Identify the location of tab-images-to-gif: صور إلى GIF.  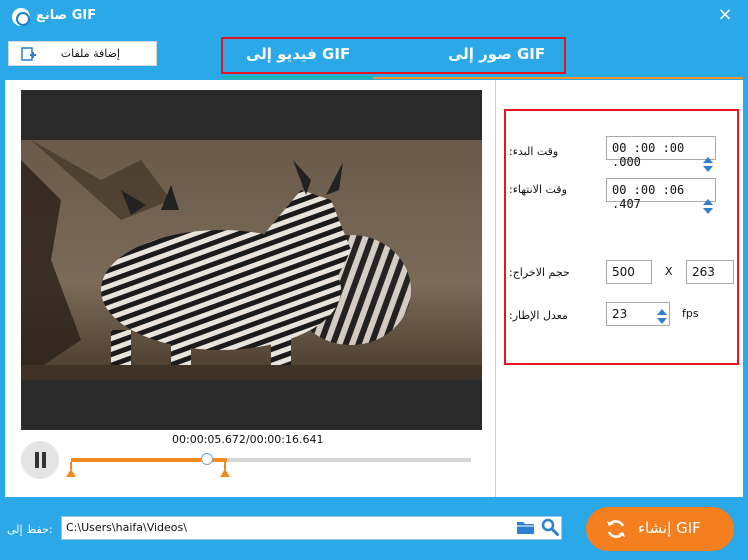
(496, 54).